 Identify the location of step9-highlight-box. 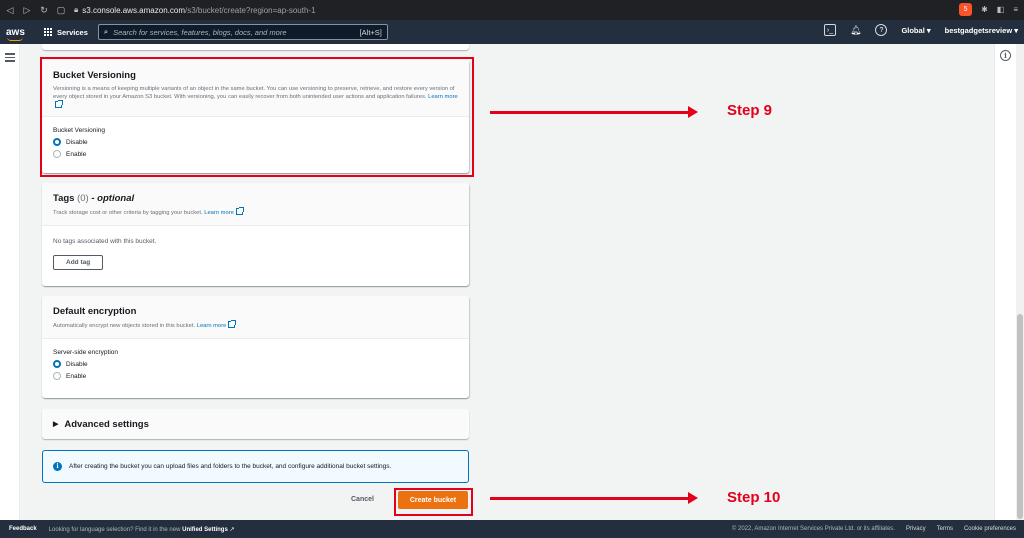
(257, 117).